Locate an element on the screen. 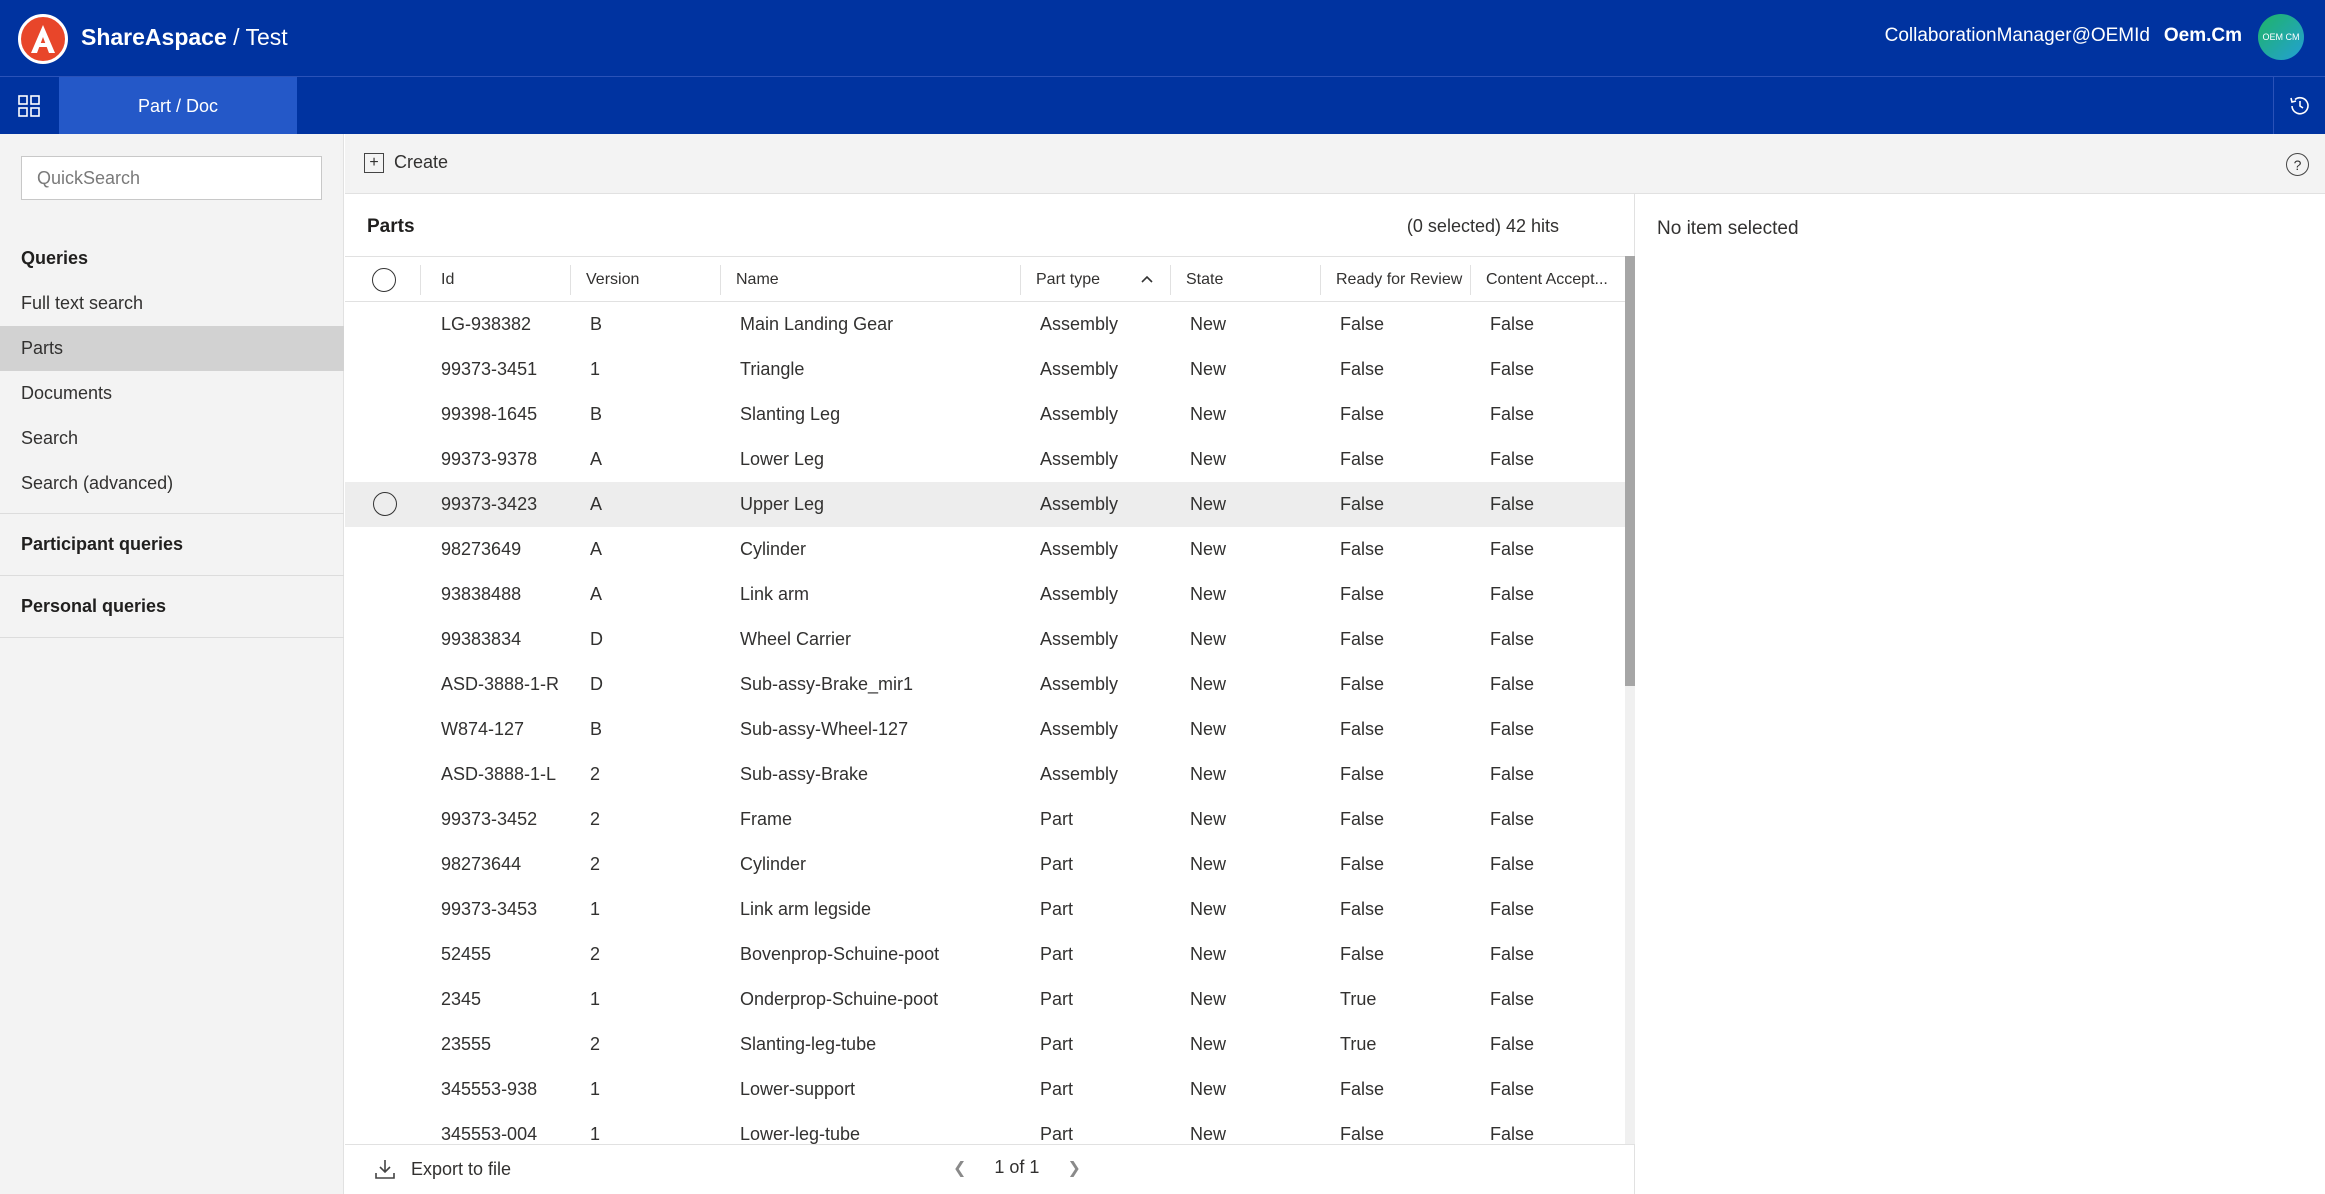 This screenshot has height=1194, width=2325. cell-id: 52455 is located at coordinates (466, 954).